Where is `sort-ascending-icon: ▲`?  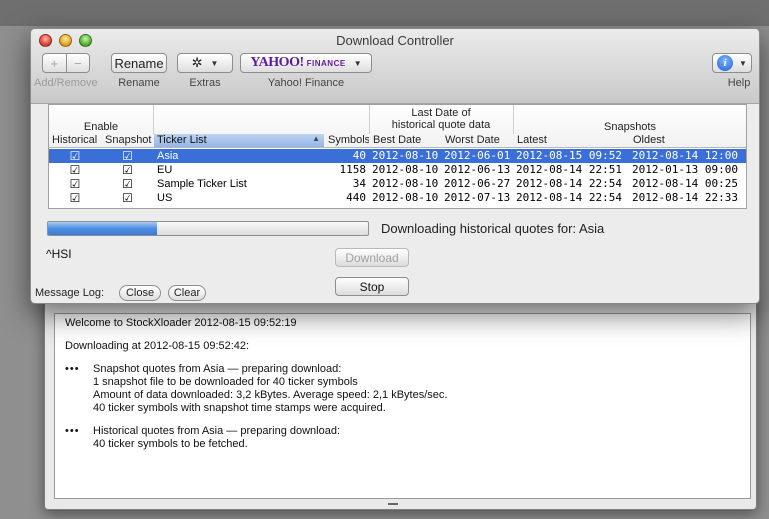
sort-ascending-icon: ▲ is located at coordinates (316, 138).